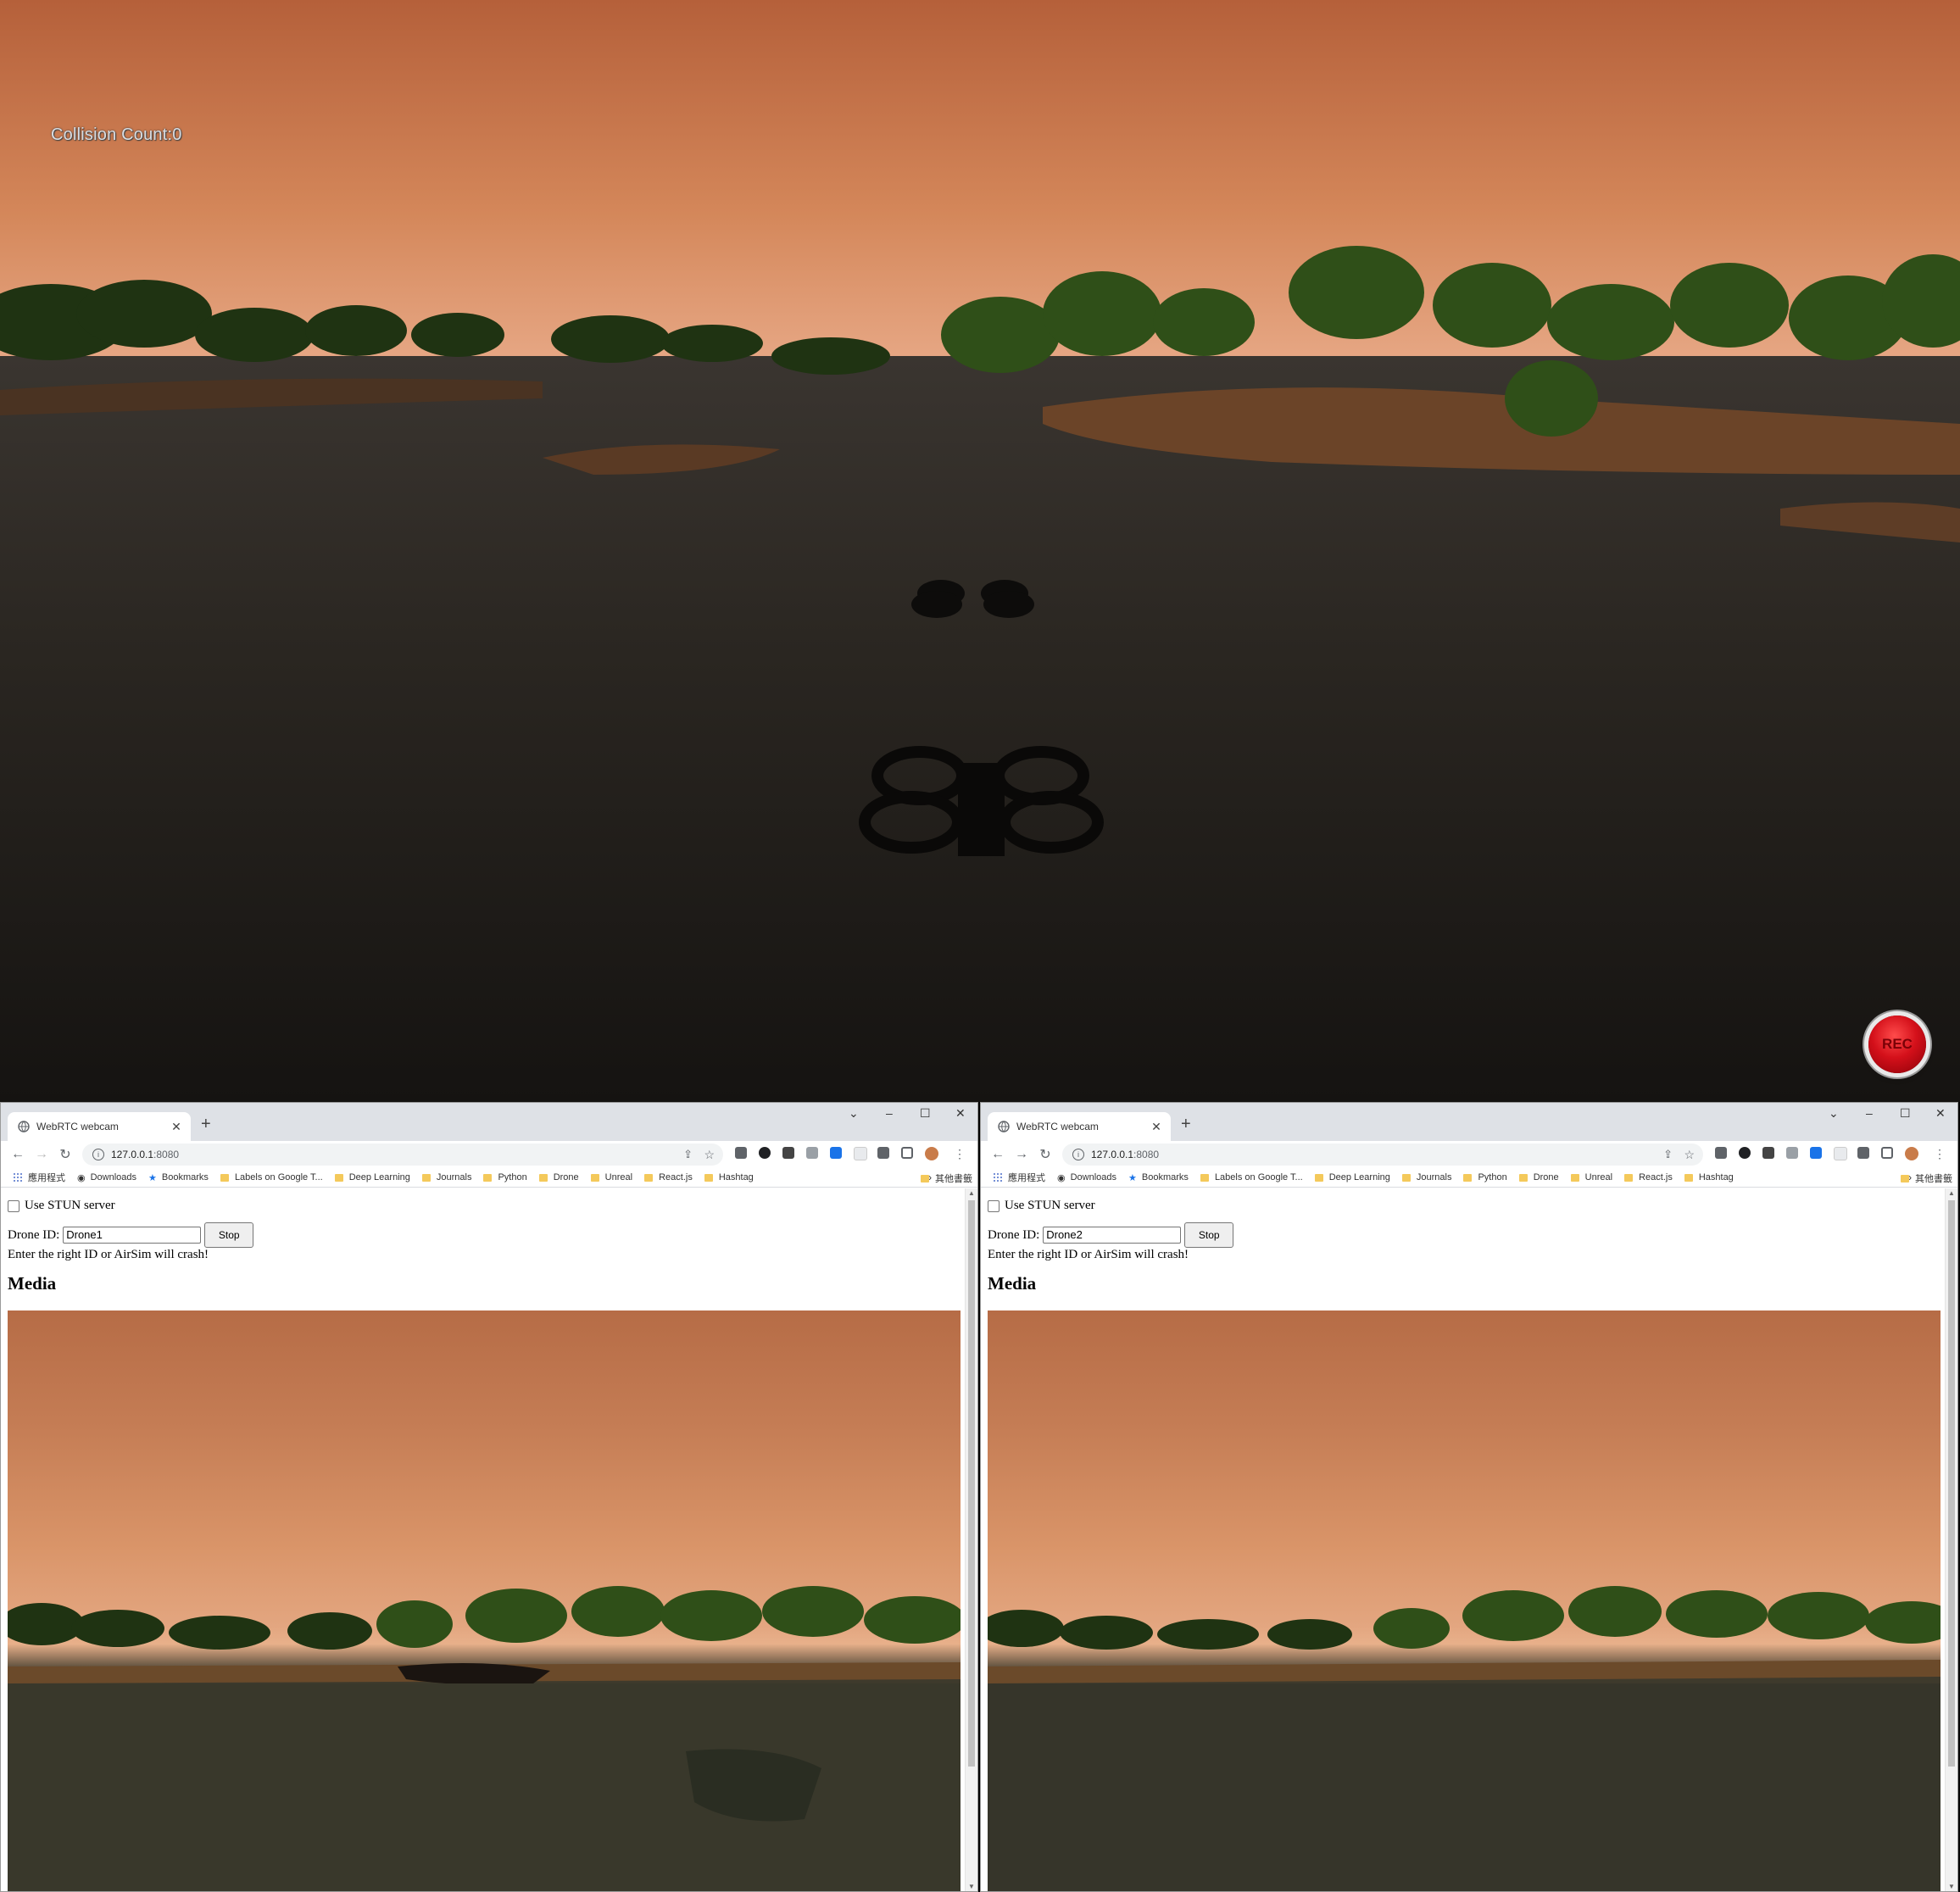 This screenshot has width=1960, height=1892. Describe the element at coordinates (70, 1205) in the screenshot. I see `stun-label: Use STUN server` at that location.